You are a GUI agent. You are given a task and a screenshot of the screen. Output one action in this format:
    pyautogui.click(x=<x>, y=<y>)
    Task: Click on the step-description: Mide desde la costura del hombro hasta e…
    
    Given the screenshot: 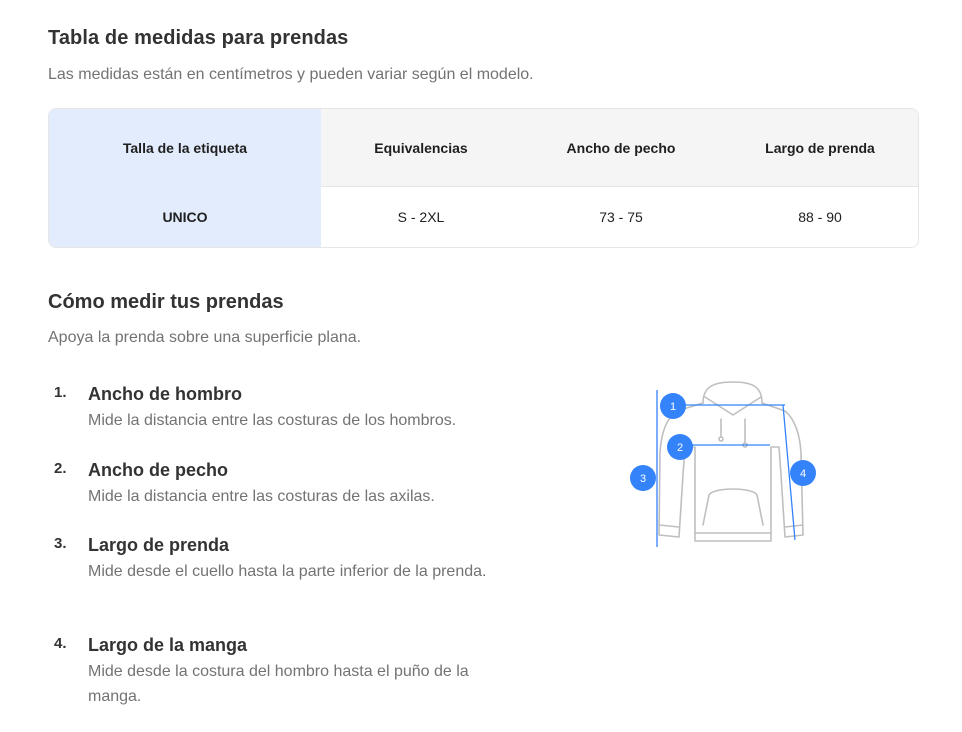 What is the action you would take?
    pyautogui.click(x=278, y=684)
    